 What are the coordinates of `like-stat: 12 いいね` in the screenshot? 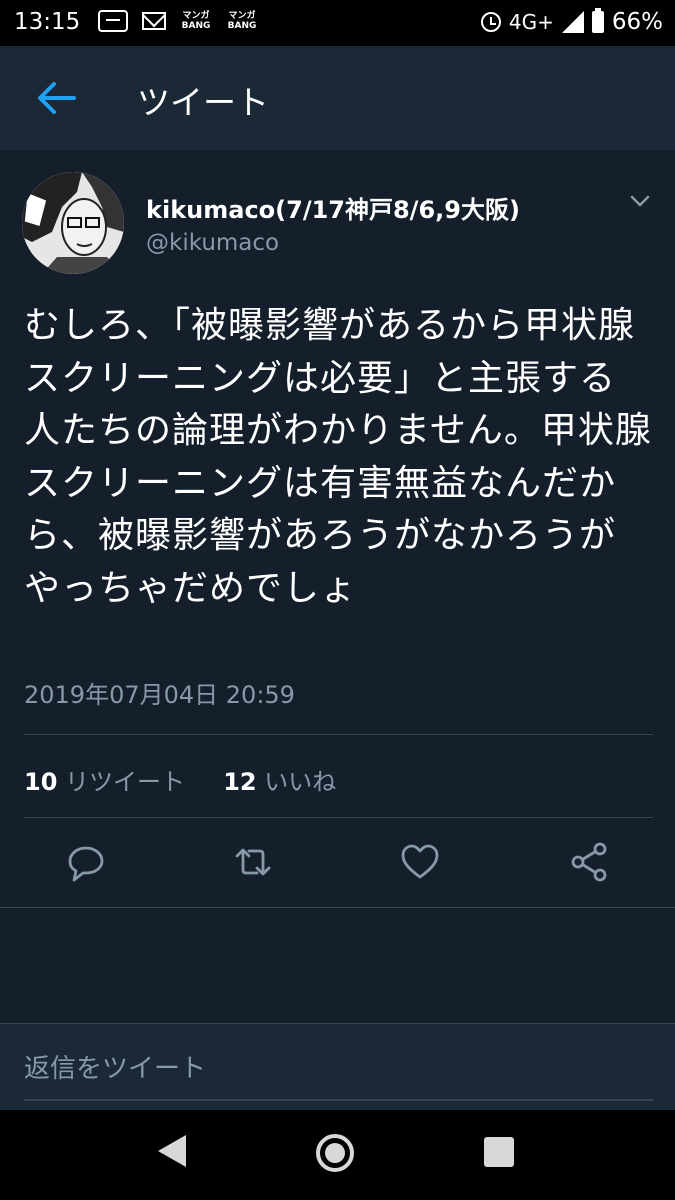 It's located at (279, 782).